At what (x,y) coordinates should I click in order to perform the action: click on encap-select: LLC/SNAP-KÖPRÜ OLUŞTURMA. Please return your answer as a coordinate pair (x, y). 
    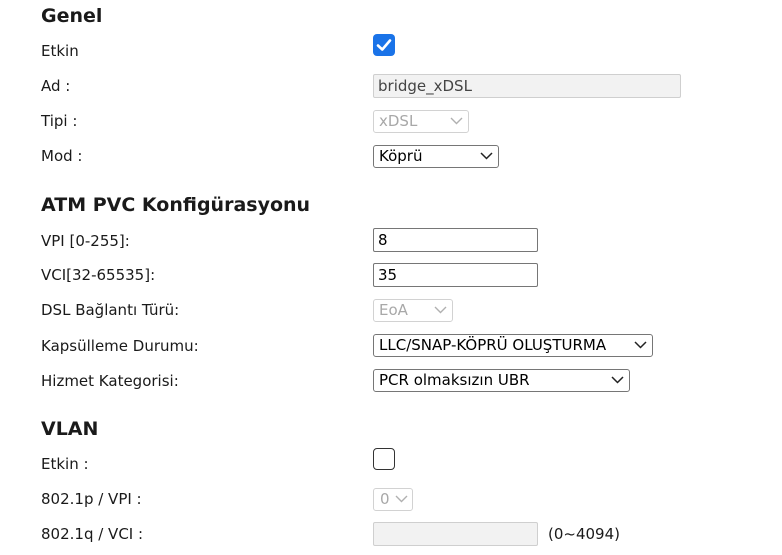
    Looking at the image, I should click on (513, 345).